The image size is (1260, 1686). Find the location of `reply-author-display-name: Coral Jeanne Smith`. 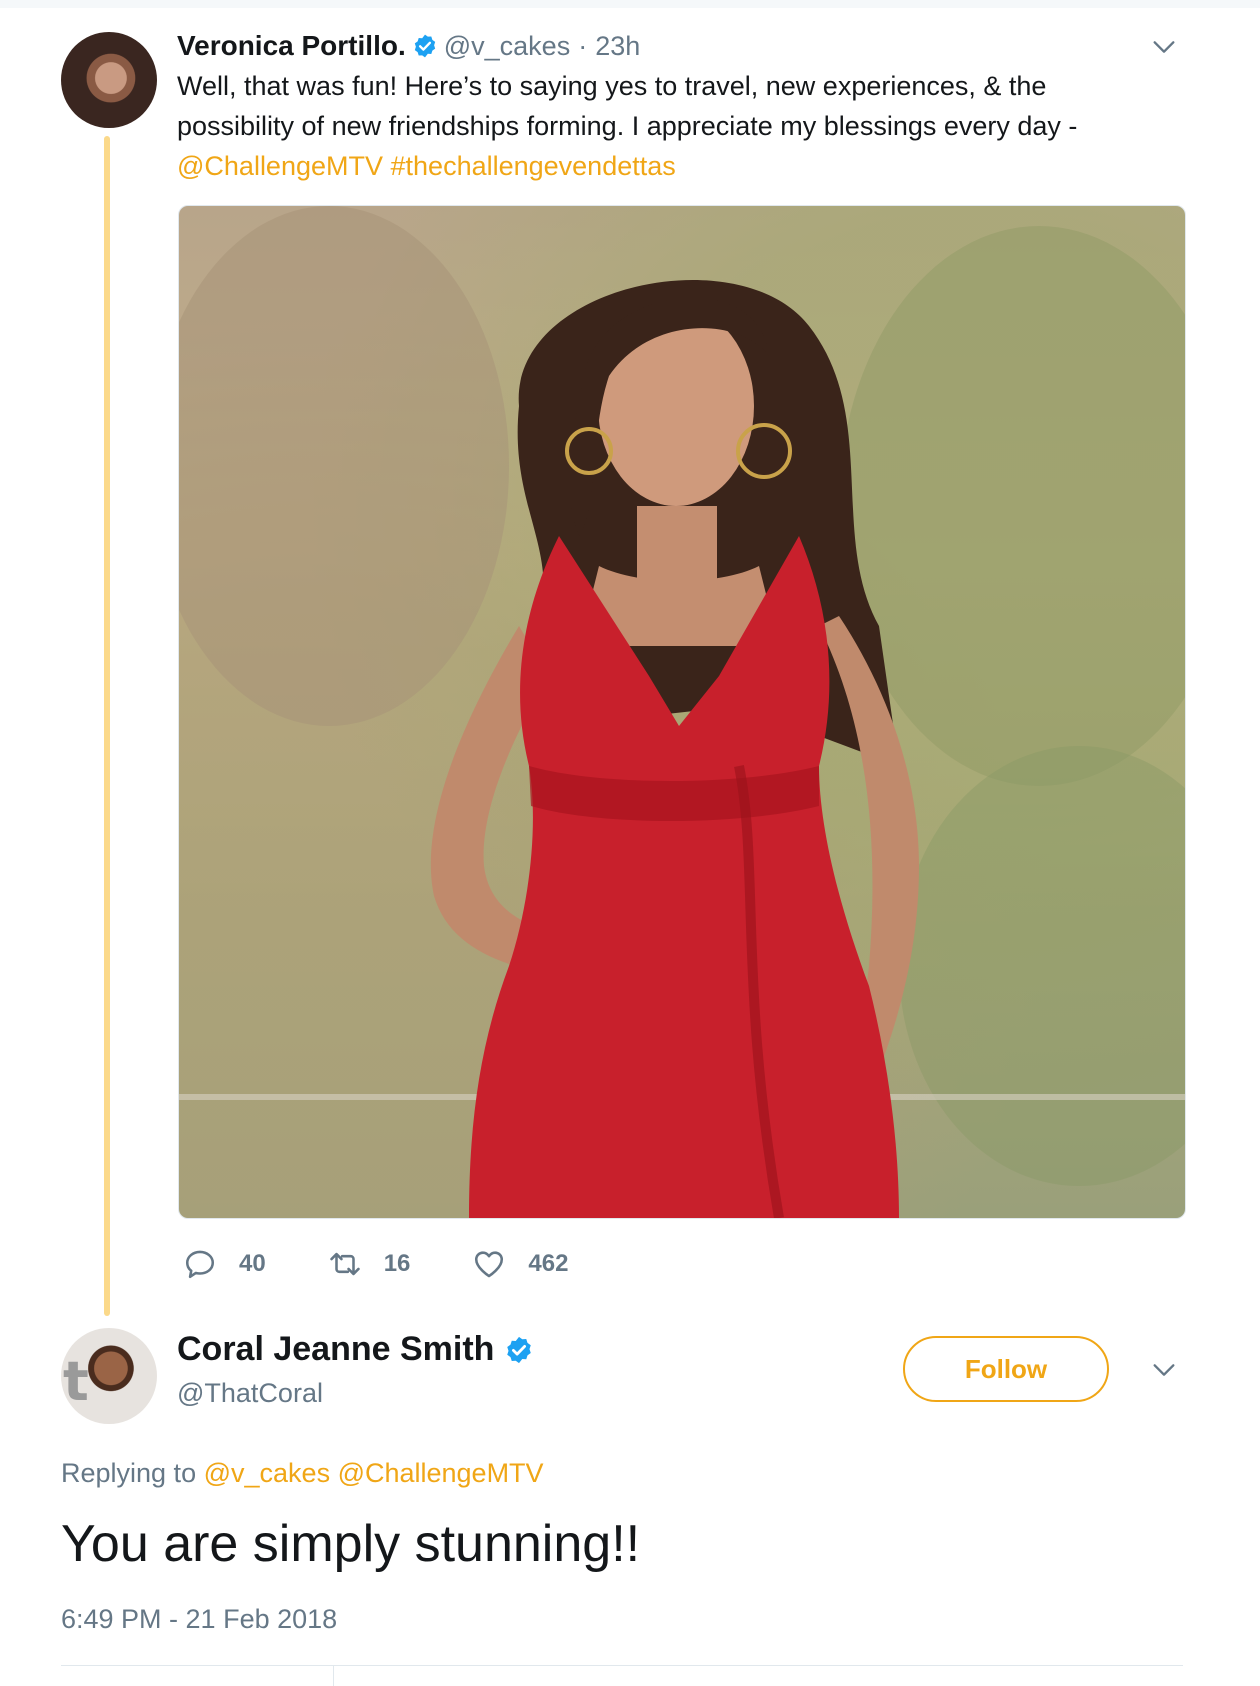

reply-author-display-name: Coral Jeanne Smith is located at coordinates (335, 1349).